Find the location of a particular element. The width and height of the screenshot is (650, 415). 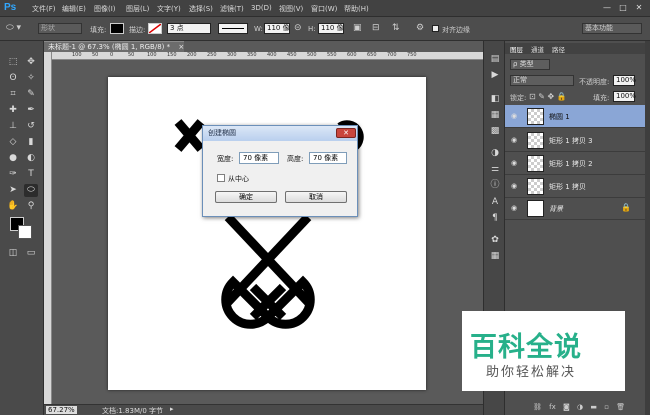

type-tool-icon: T is located at coordinates (31, 174).